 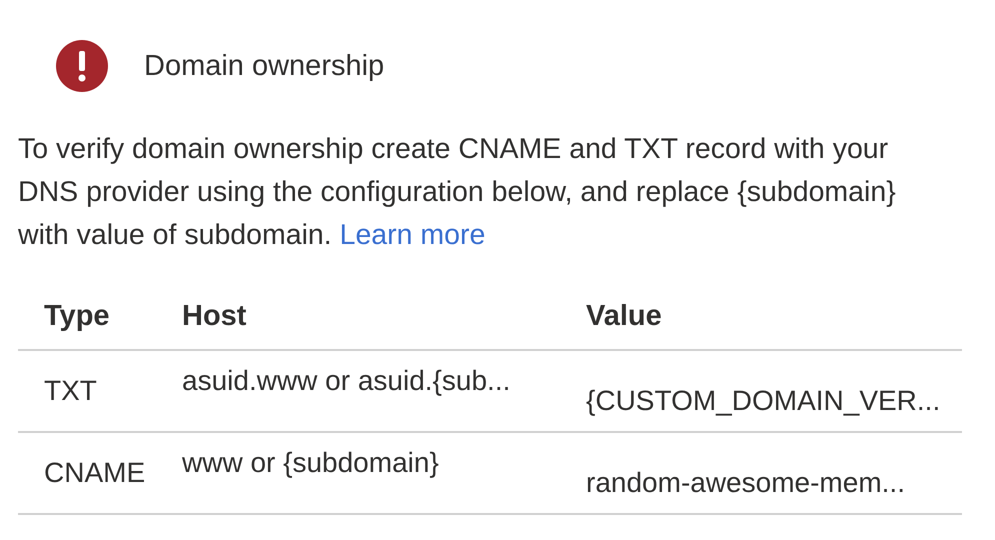 I want to click on section-title: Domain ownership, so click(x=264, y=66).